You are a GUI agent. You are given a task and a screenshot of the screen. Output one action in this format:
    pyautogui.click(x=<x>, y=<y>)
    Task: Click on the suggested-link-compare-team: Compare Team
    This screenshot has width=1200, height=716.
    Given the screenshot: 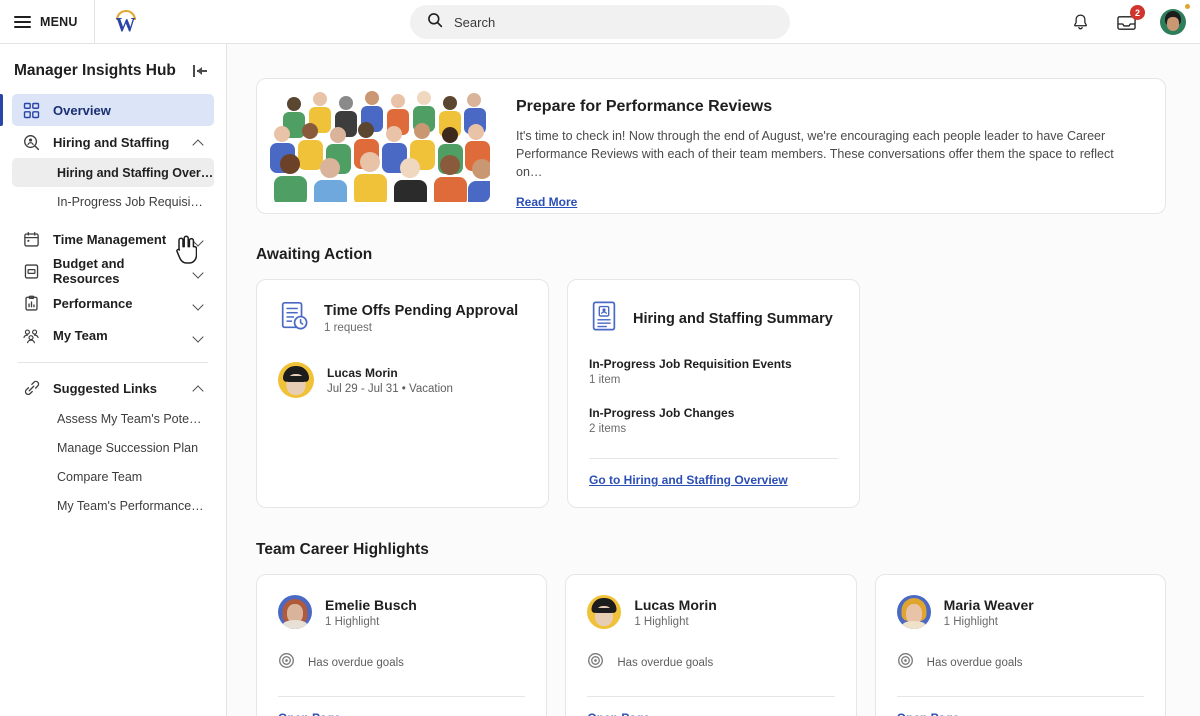 What is the action you would take?
    pyautogui.click(x=113, y=476)
    